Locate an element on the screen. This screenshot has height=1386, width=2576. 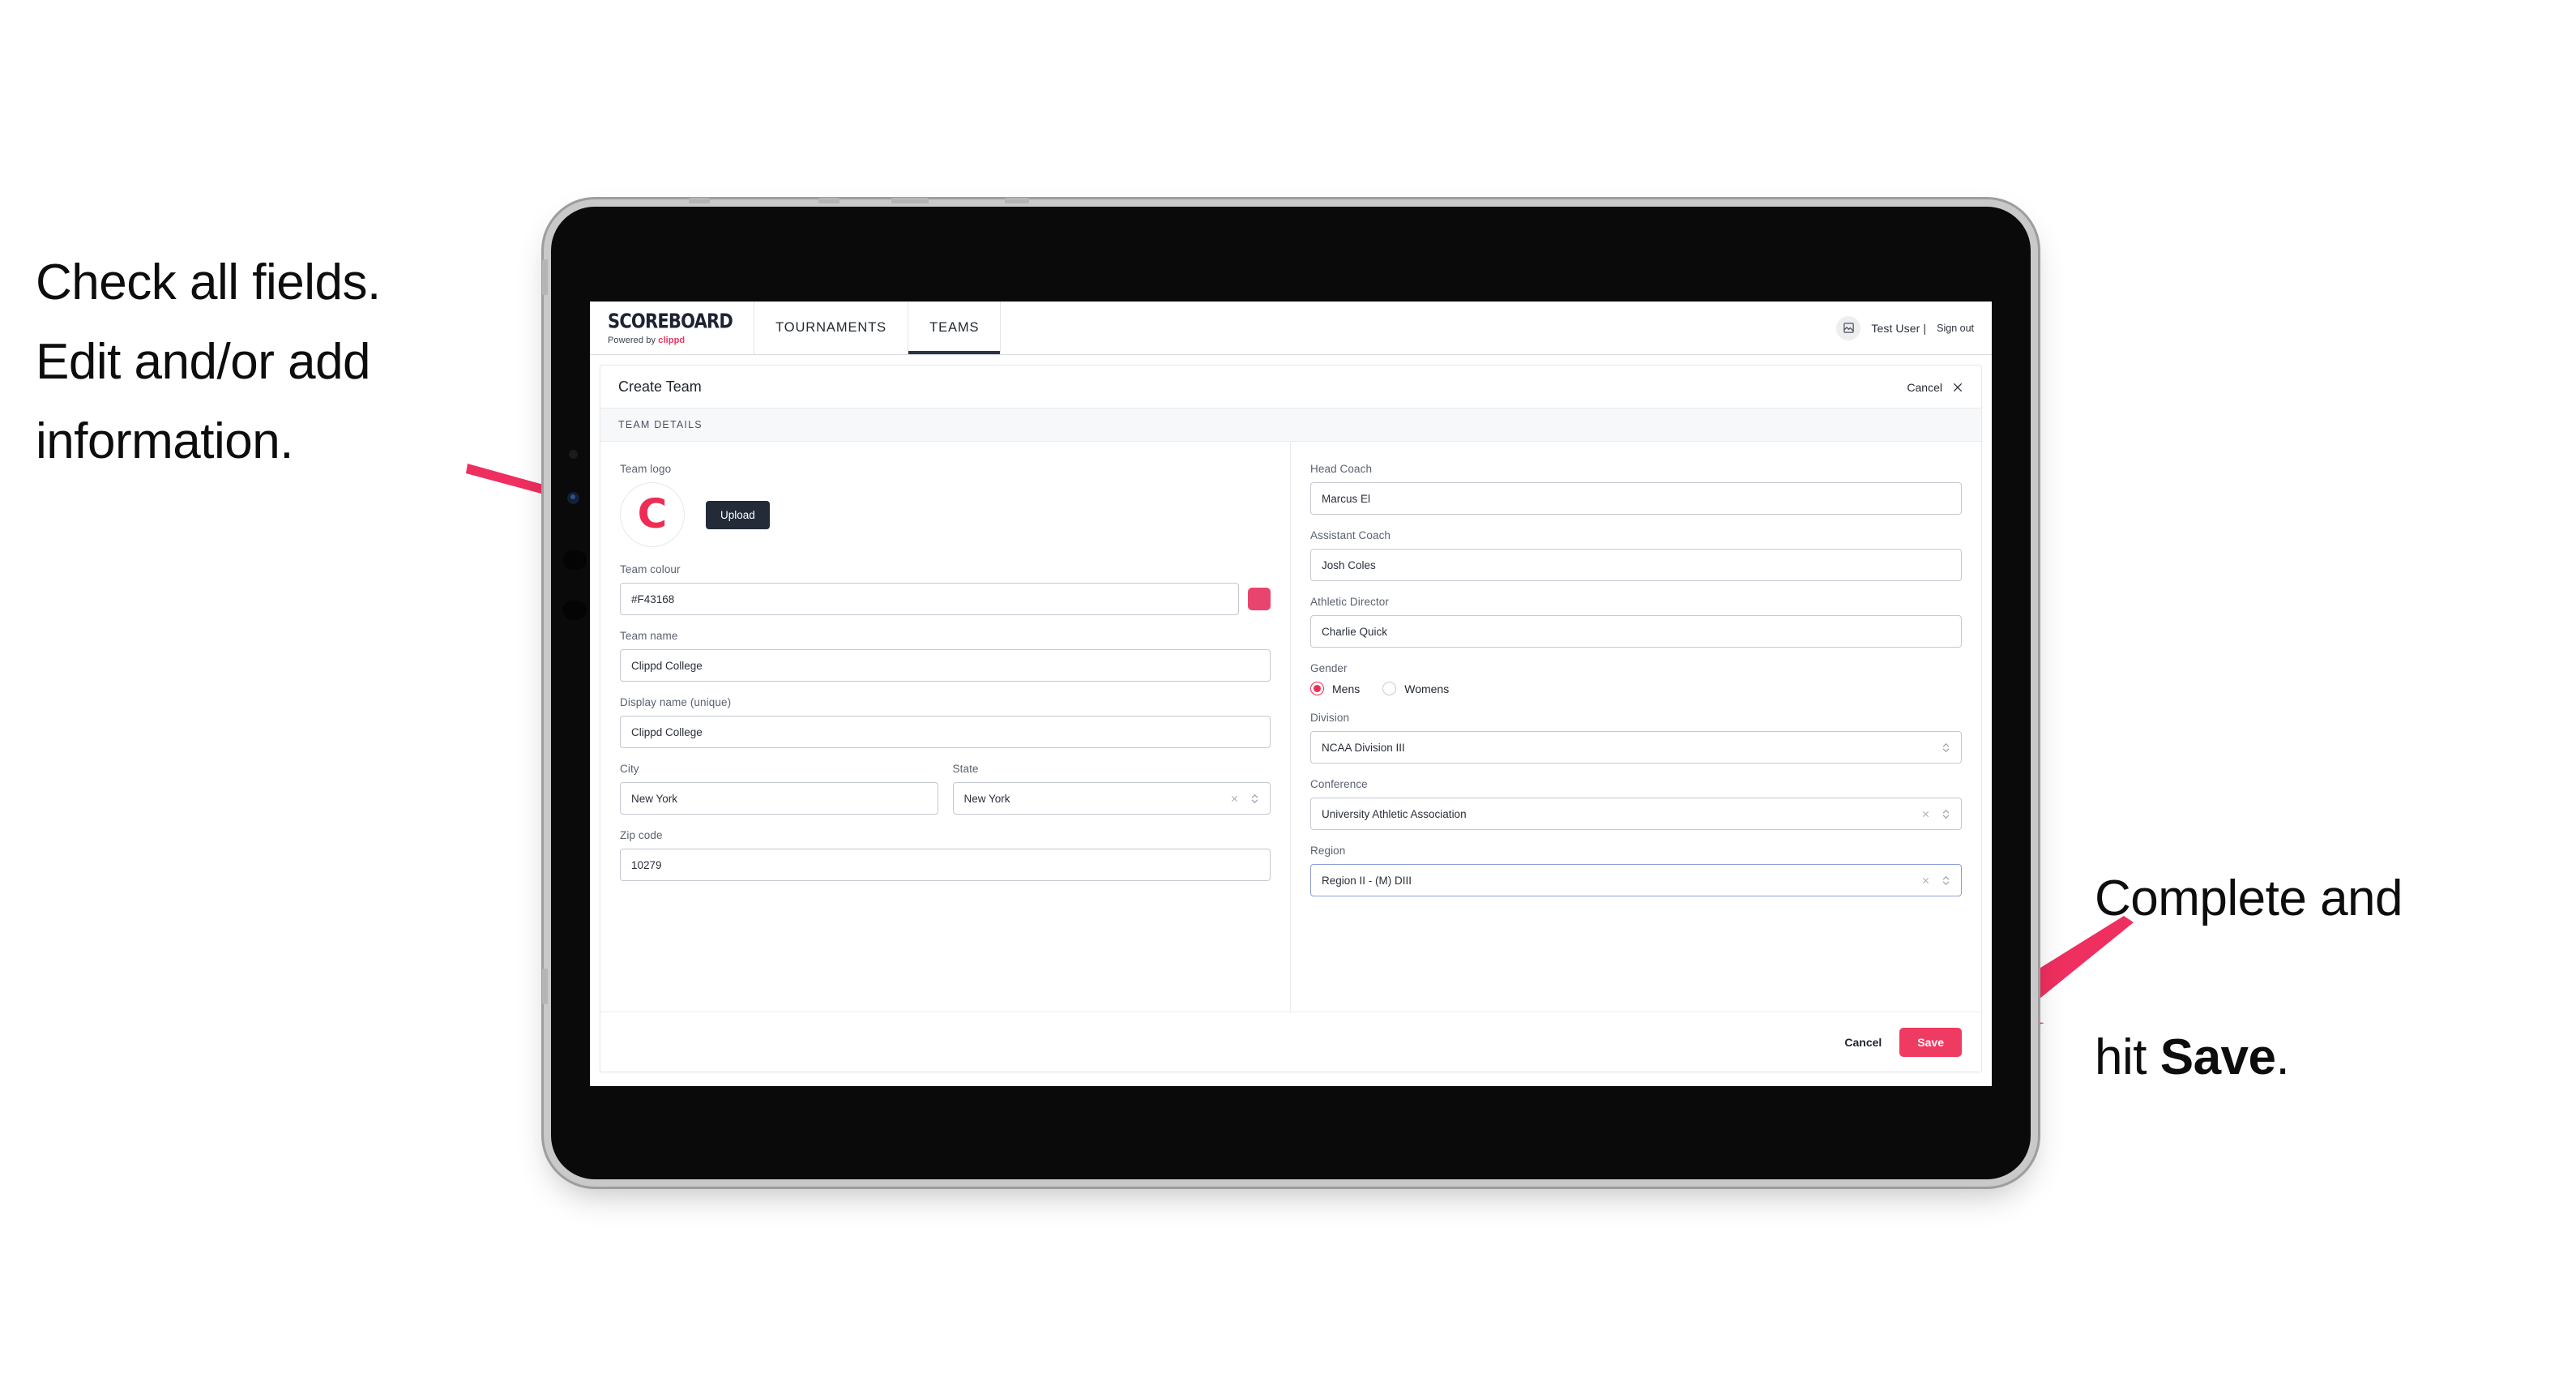
team-colour-label: Team colour is located at coordinates (650, 569).